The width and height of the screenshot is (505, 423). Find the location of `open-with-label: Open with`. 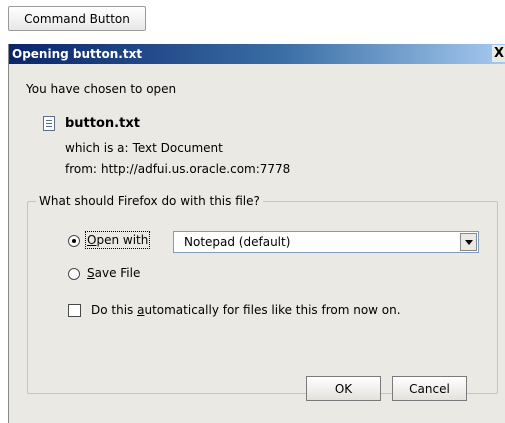

open-with-label: Open with is located at coordinates (117, 240).